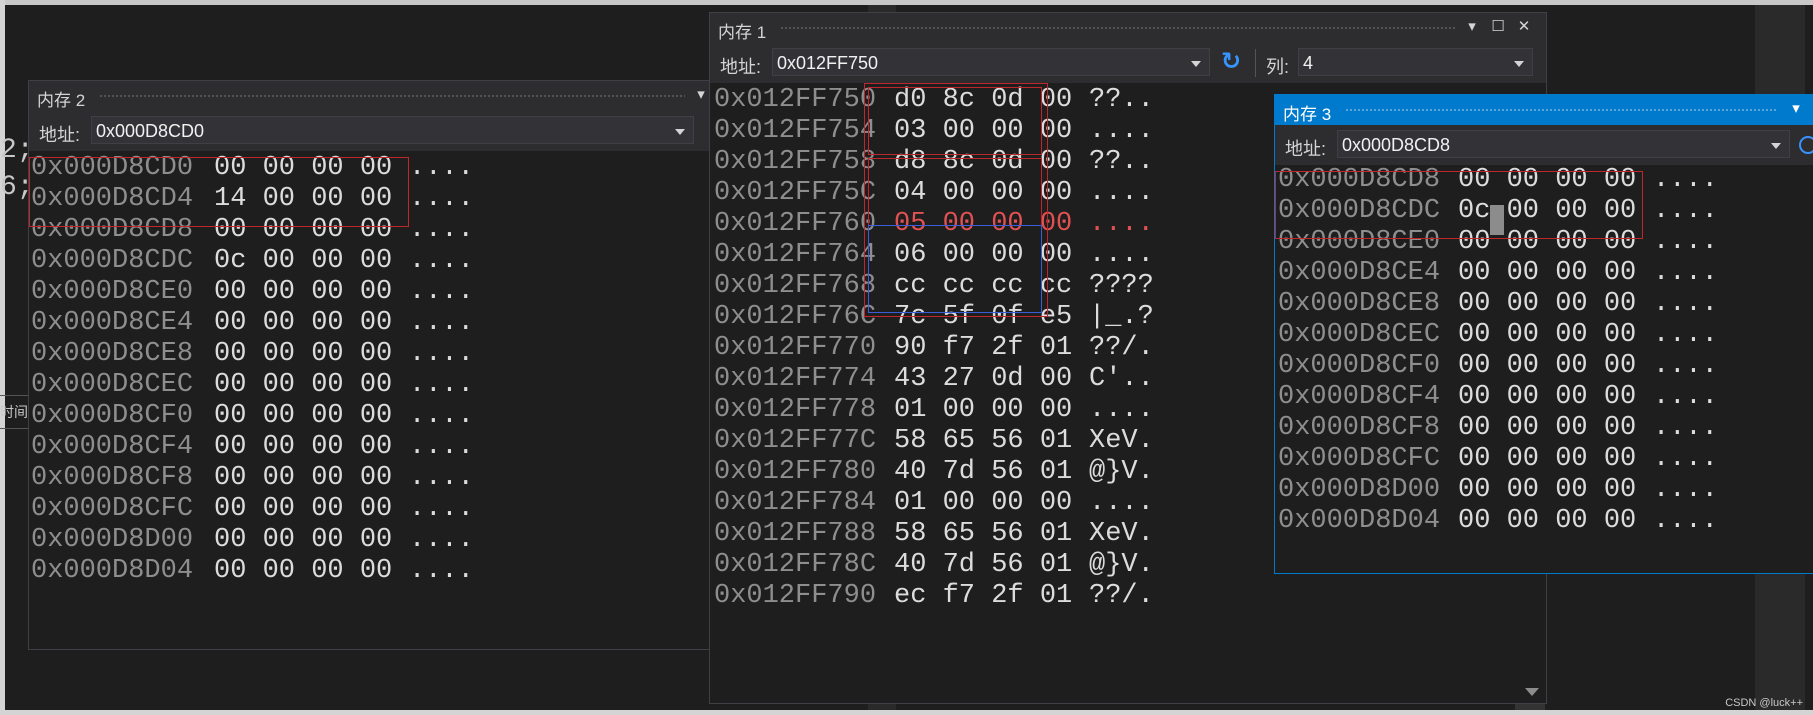 This screenshot has height=715, width=1813. Describe the element at coordinates (1806, 145) in the screenshot. I see `refresh-icon` at that location.